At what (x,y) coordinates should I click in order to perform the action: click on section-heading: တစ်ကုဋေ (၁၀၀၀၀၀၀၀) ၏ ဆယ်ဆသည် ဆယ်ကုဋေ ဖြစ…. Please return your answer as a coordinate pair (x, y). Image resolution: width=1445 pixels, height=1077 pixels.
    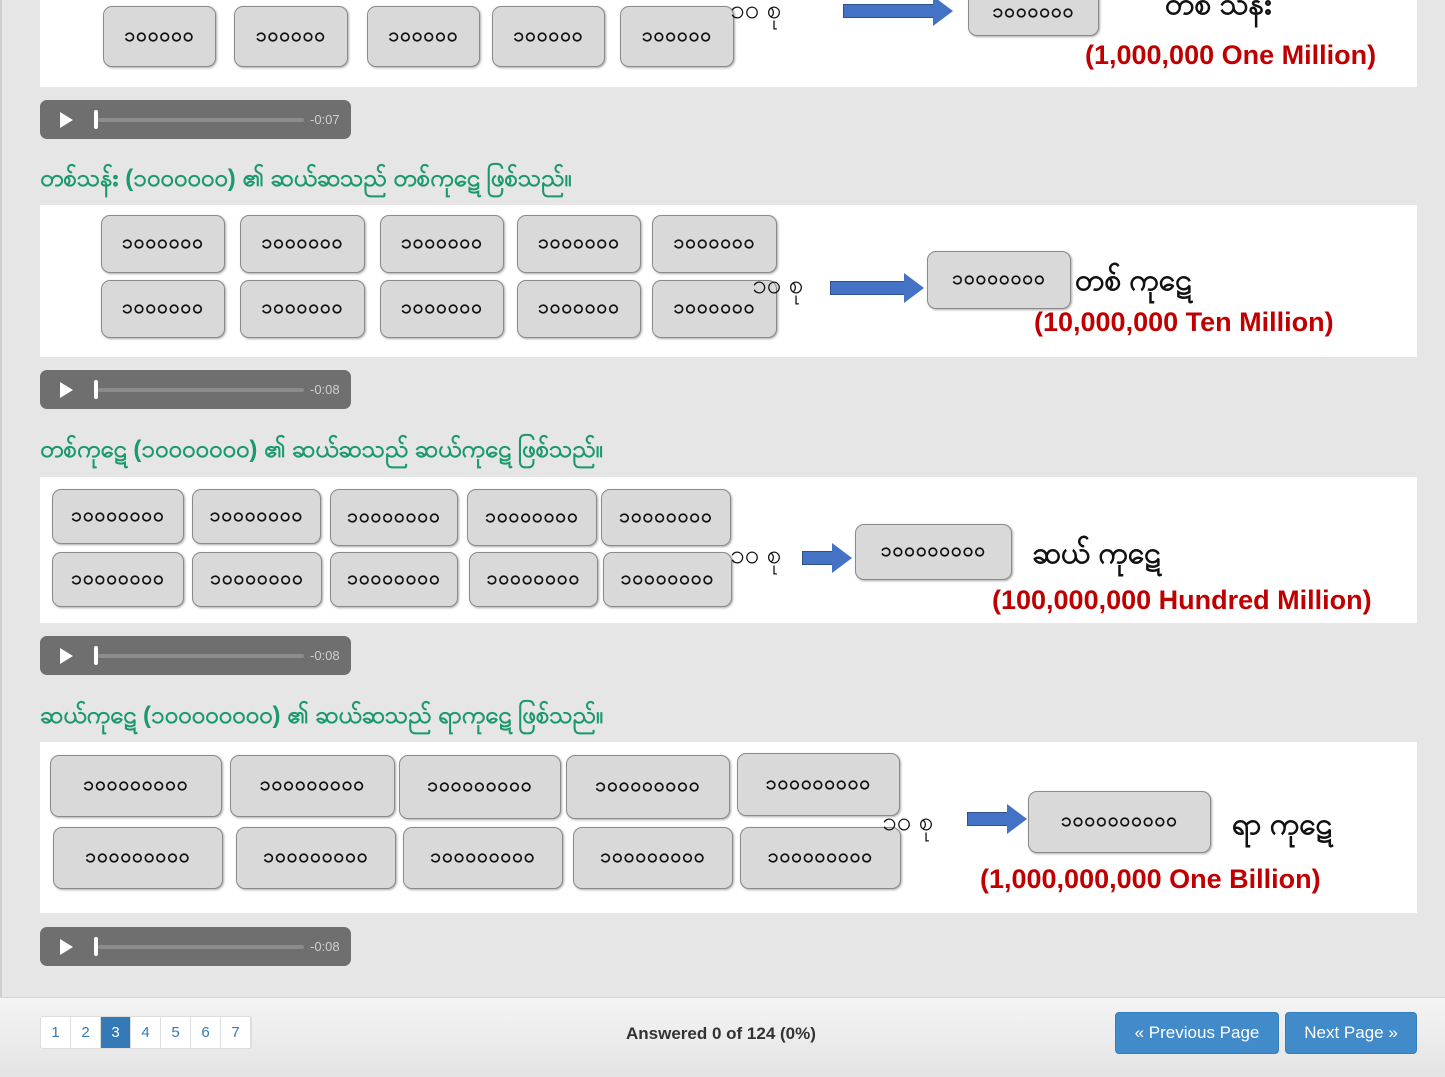
    Looking at the image, I should click on (321, 449).